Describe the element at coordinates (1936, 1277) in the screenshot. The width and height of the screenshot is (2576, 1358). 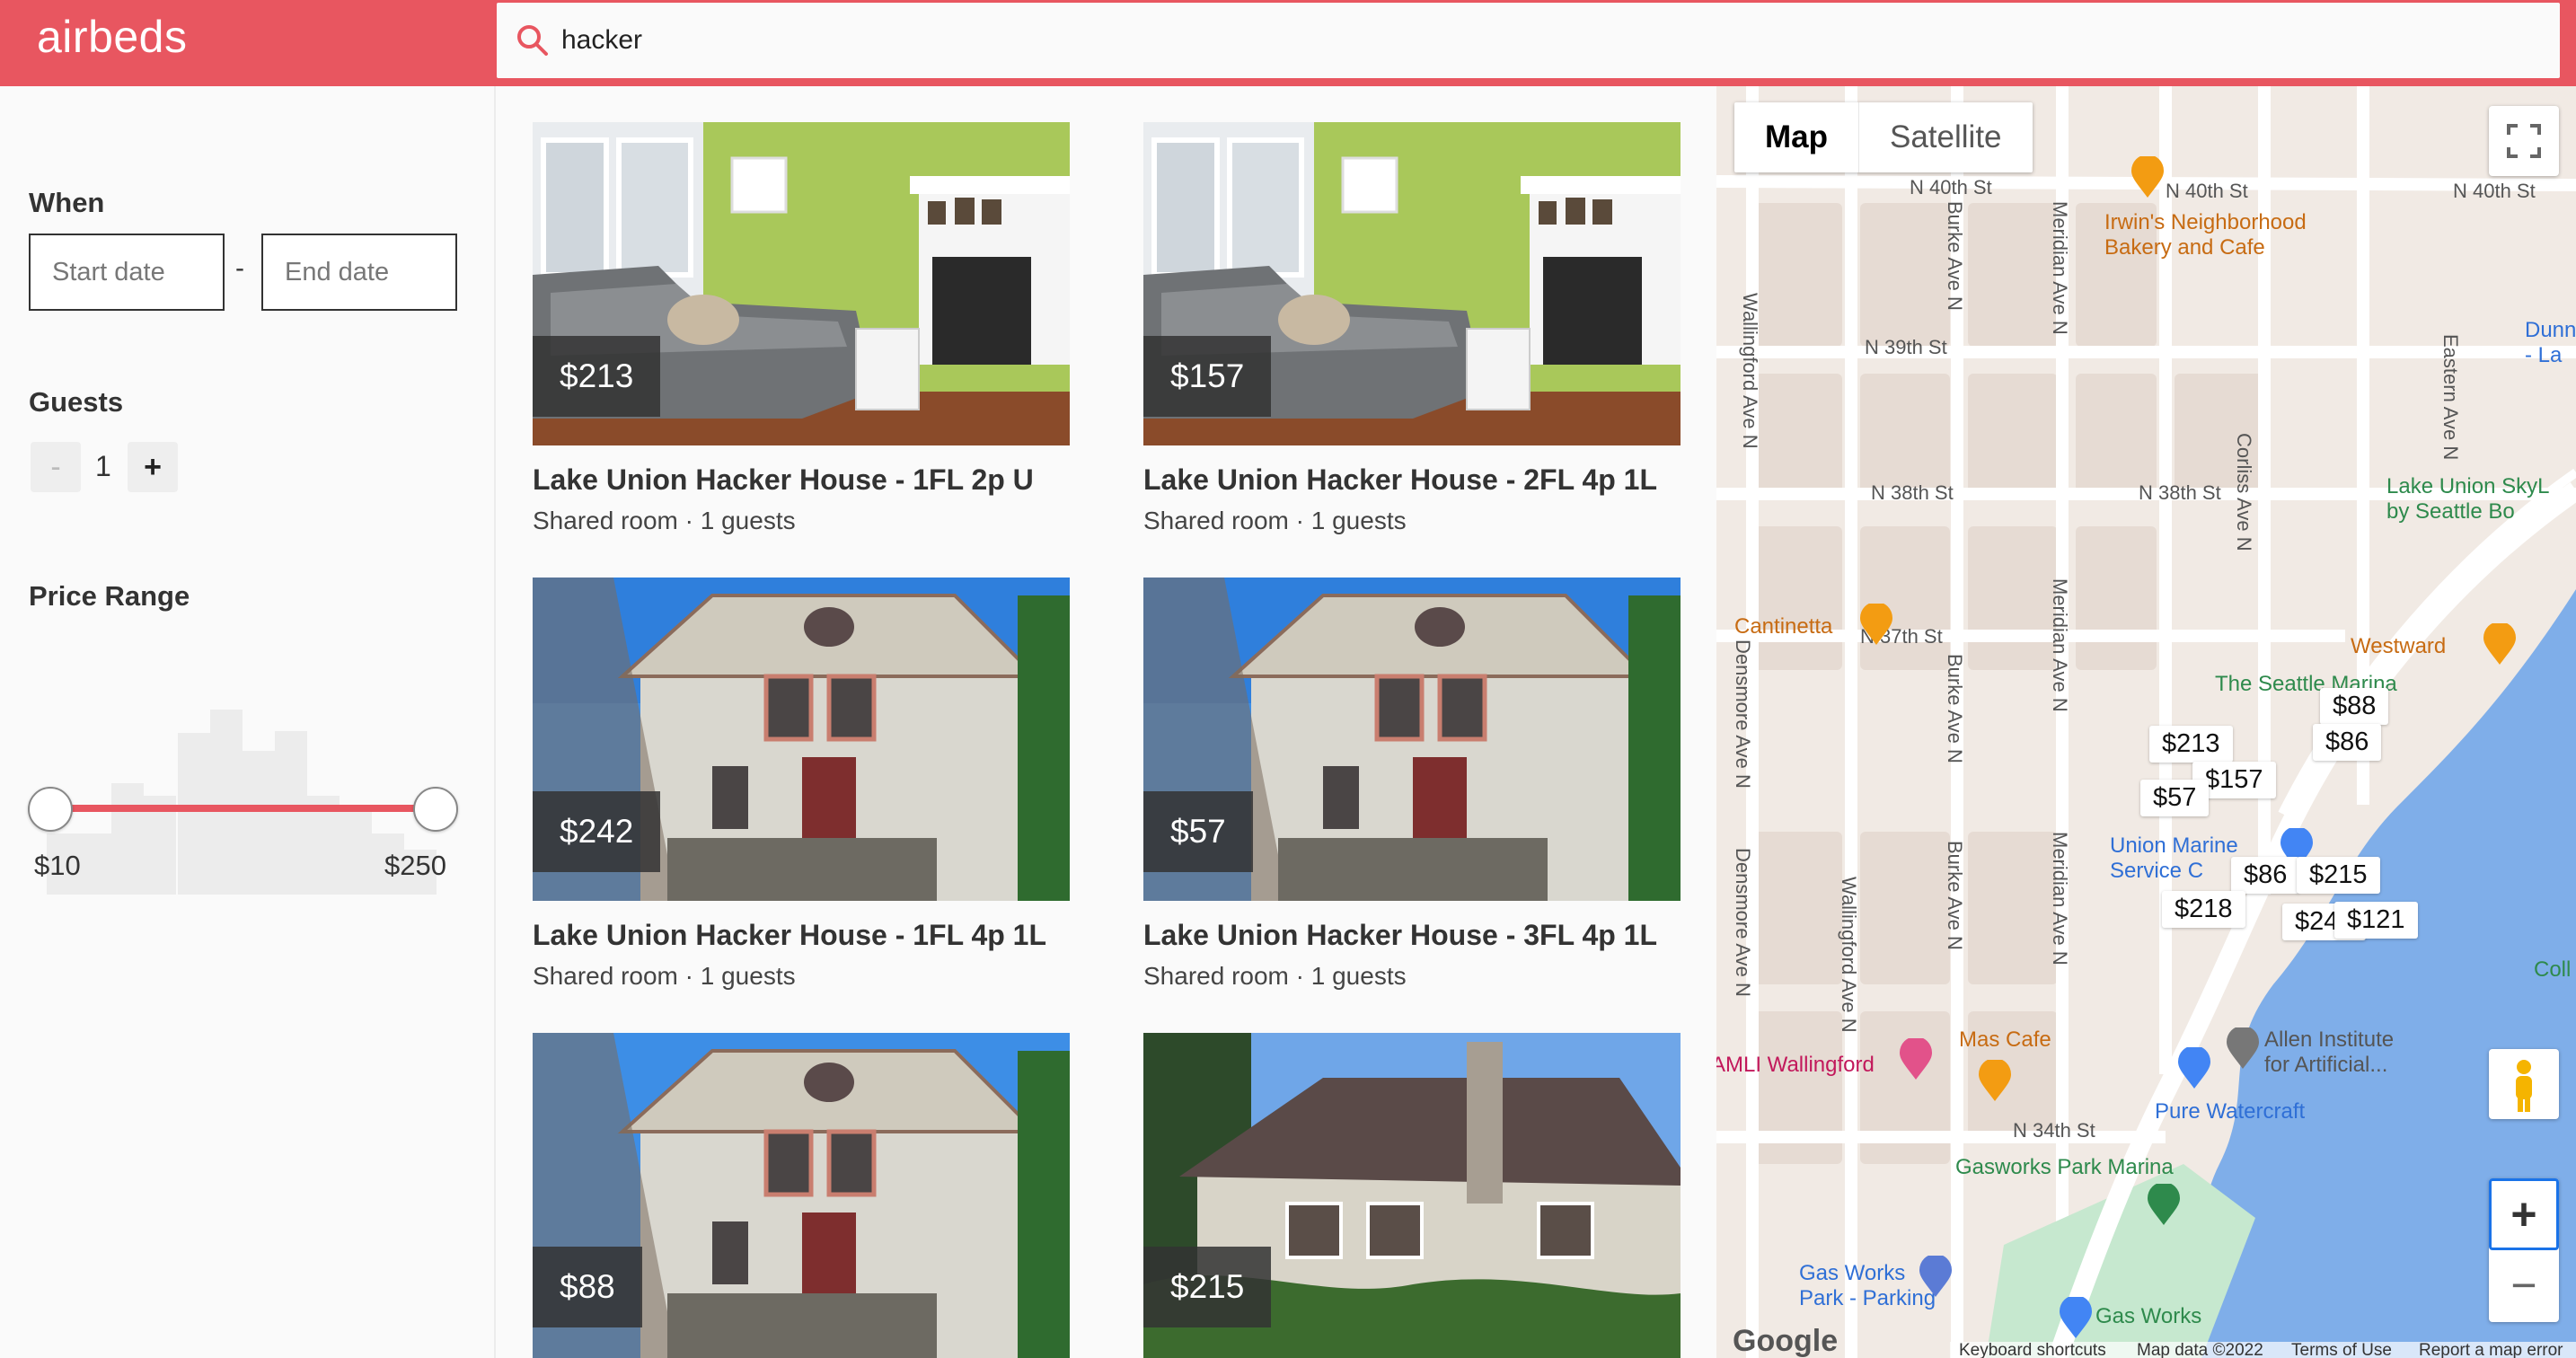
I see `parking-pin-icon` at that location.